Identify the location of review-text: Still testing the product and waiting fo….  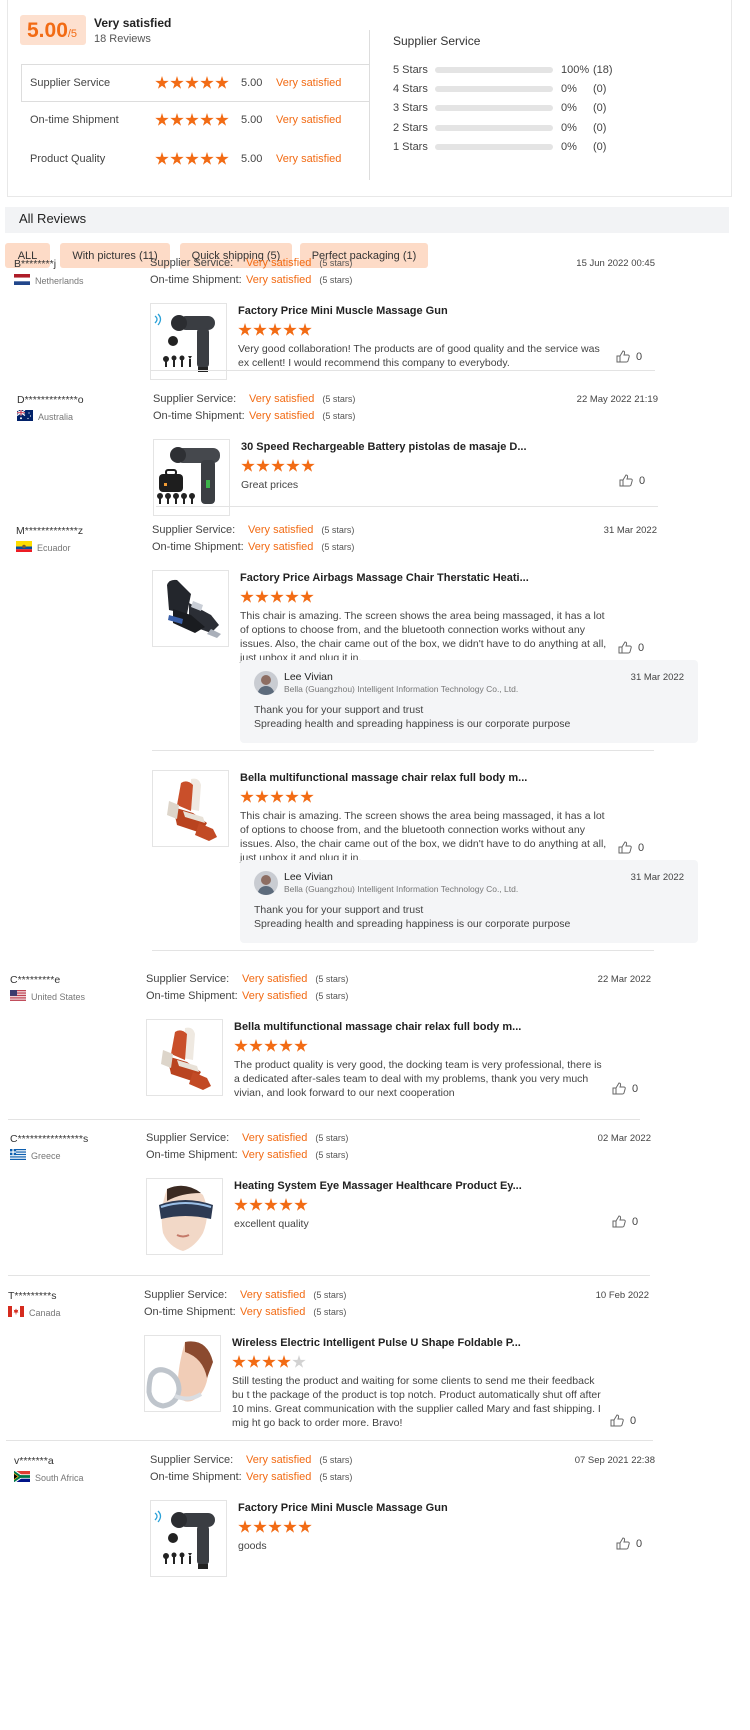
(416, 1402).